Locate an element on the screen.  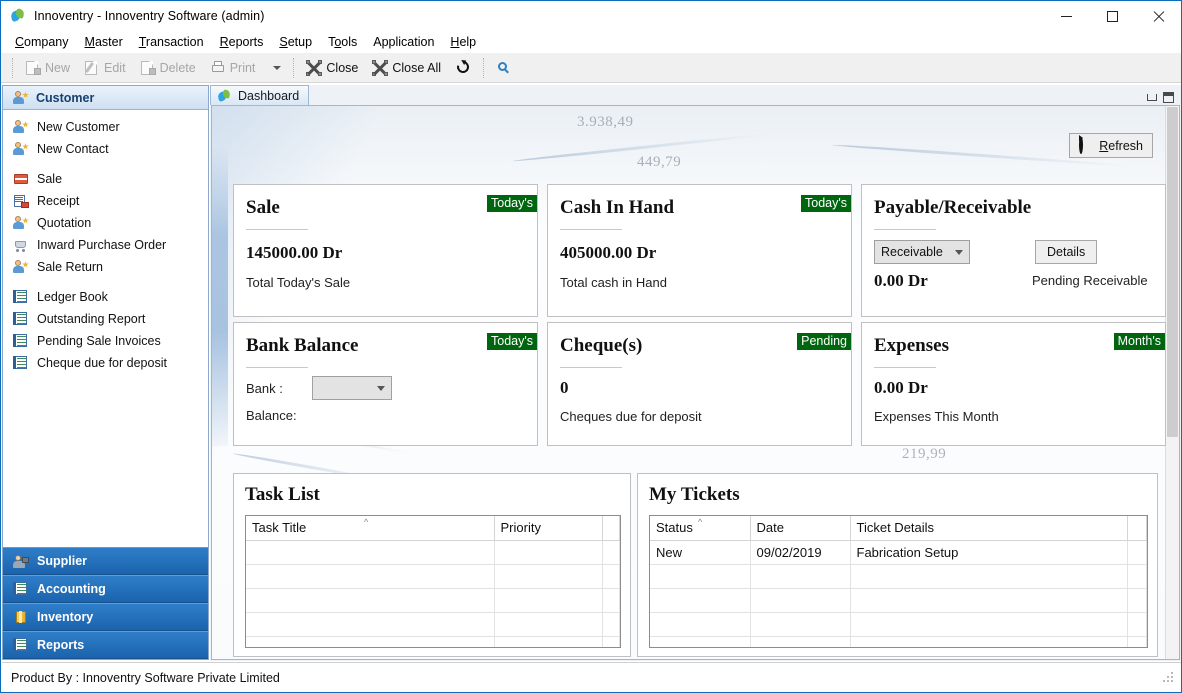
card-divider is located at coordinates (905, 229).